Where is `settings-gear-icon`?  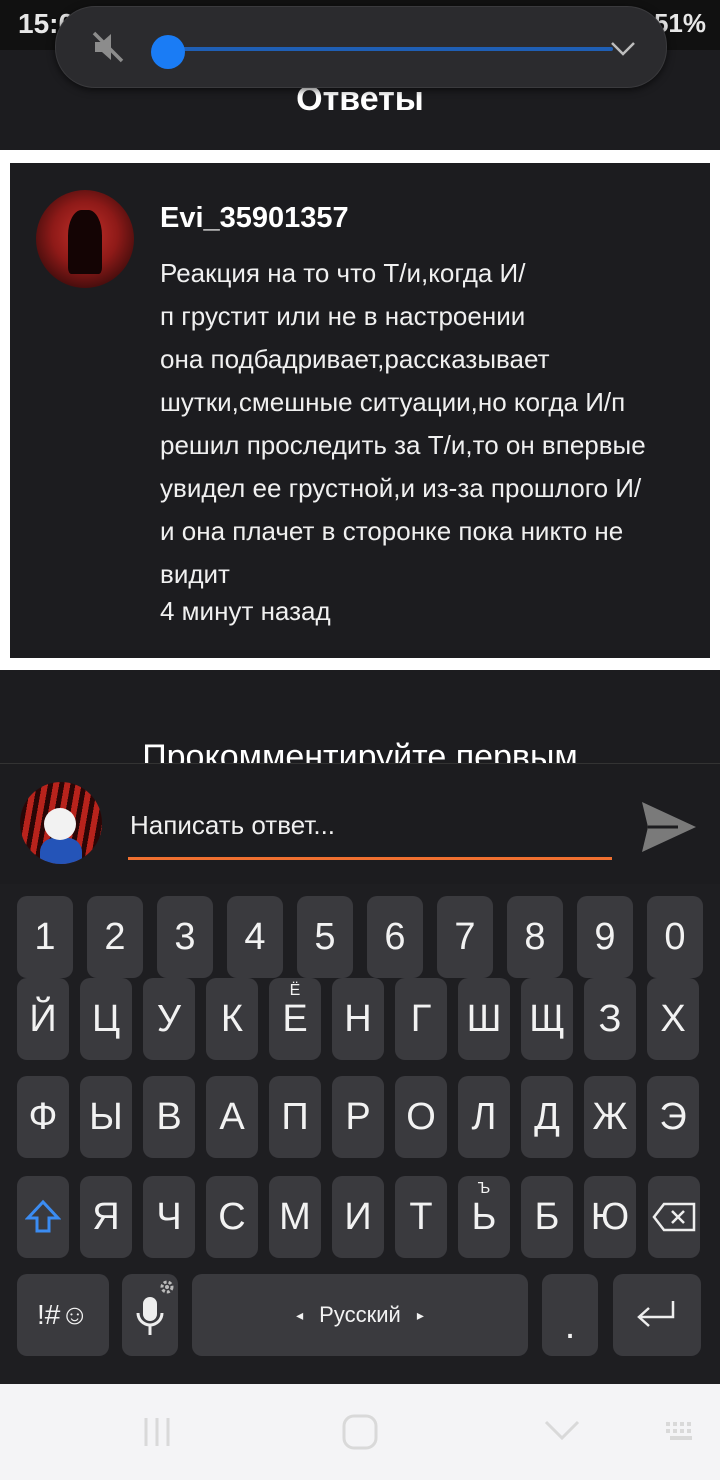
settings-gear-icon is located at coordinates (167, 1287).